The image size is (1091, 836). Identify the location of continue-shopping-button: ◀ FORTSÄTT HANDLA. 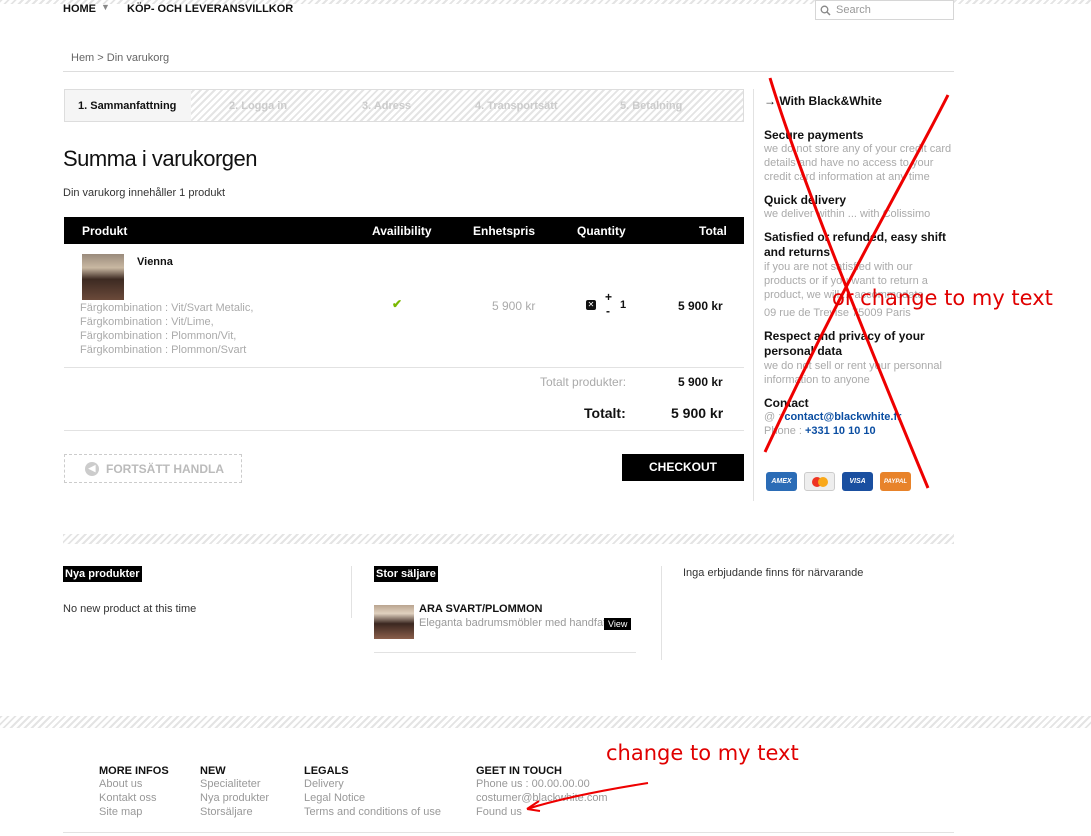
(153, 468).